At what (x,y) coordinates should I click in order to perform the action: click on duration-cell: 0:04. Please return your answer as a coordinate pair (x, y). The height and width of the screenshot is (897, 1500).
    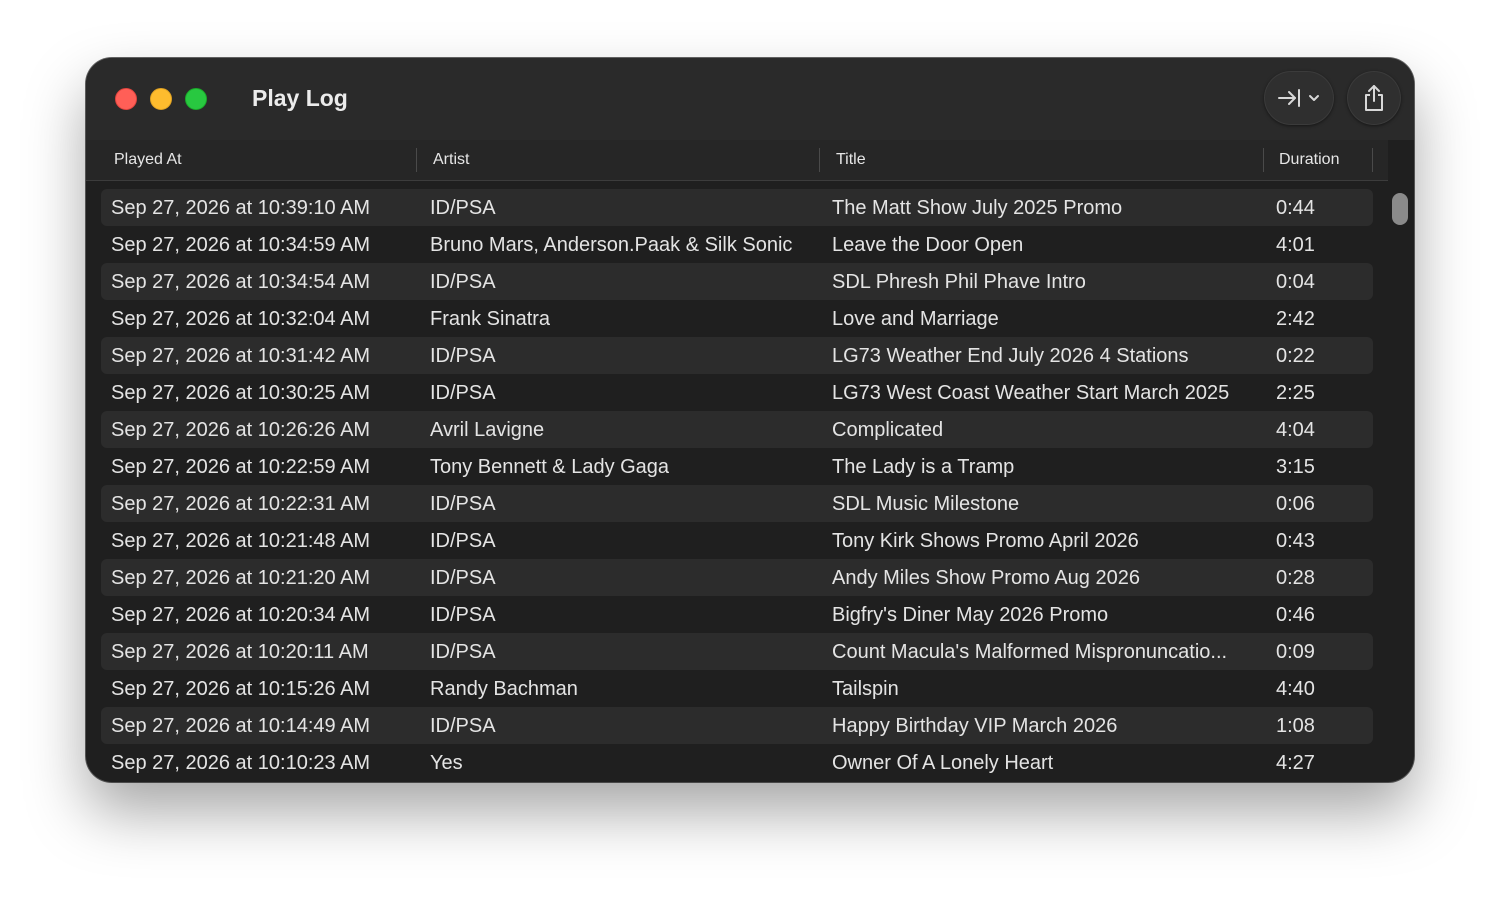
    Looking at the image, I should click on (1295, 282).